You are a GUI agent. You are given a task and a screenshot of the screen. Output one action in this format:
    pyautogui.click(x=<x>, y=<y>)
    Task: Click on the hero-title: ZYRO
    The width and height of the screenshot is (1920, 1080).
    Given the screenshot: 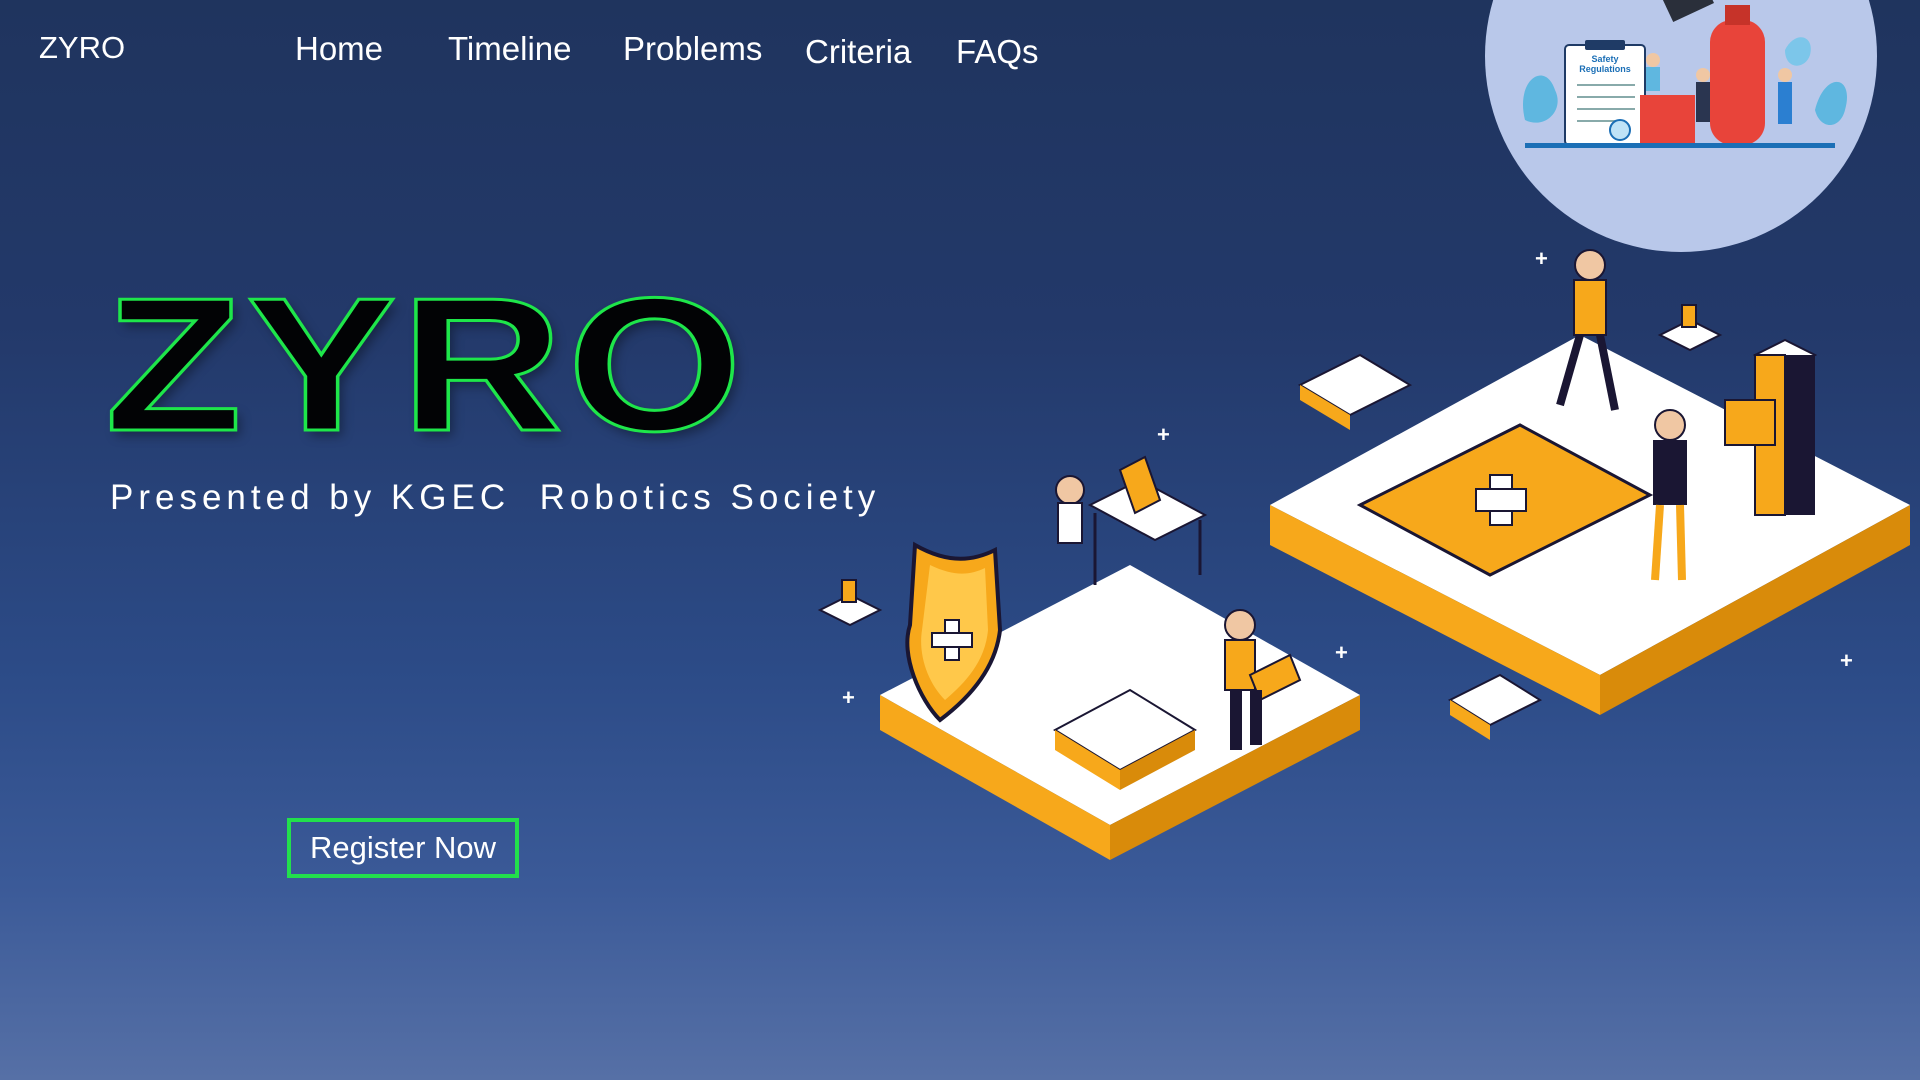 What is the action you would take?
    pyautogui.click(x=425, y=365)
    